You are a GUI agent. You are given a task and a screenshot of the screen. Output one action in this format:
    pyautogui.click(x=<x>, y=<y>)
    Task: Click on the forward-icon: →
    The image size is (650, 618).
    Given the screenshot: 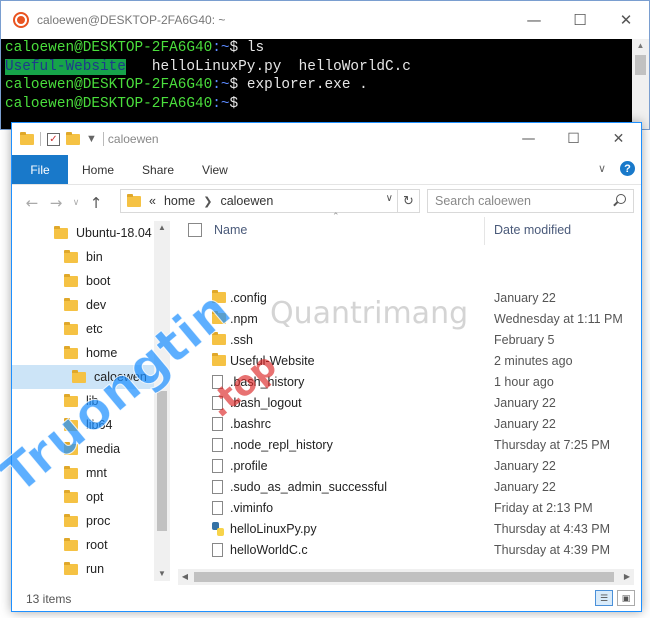 What is the action you would take?
    pyautogui.click(x=56, y=203)
    